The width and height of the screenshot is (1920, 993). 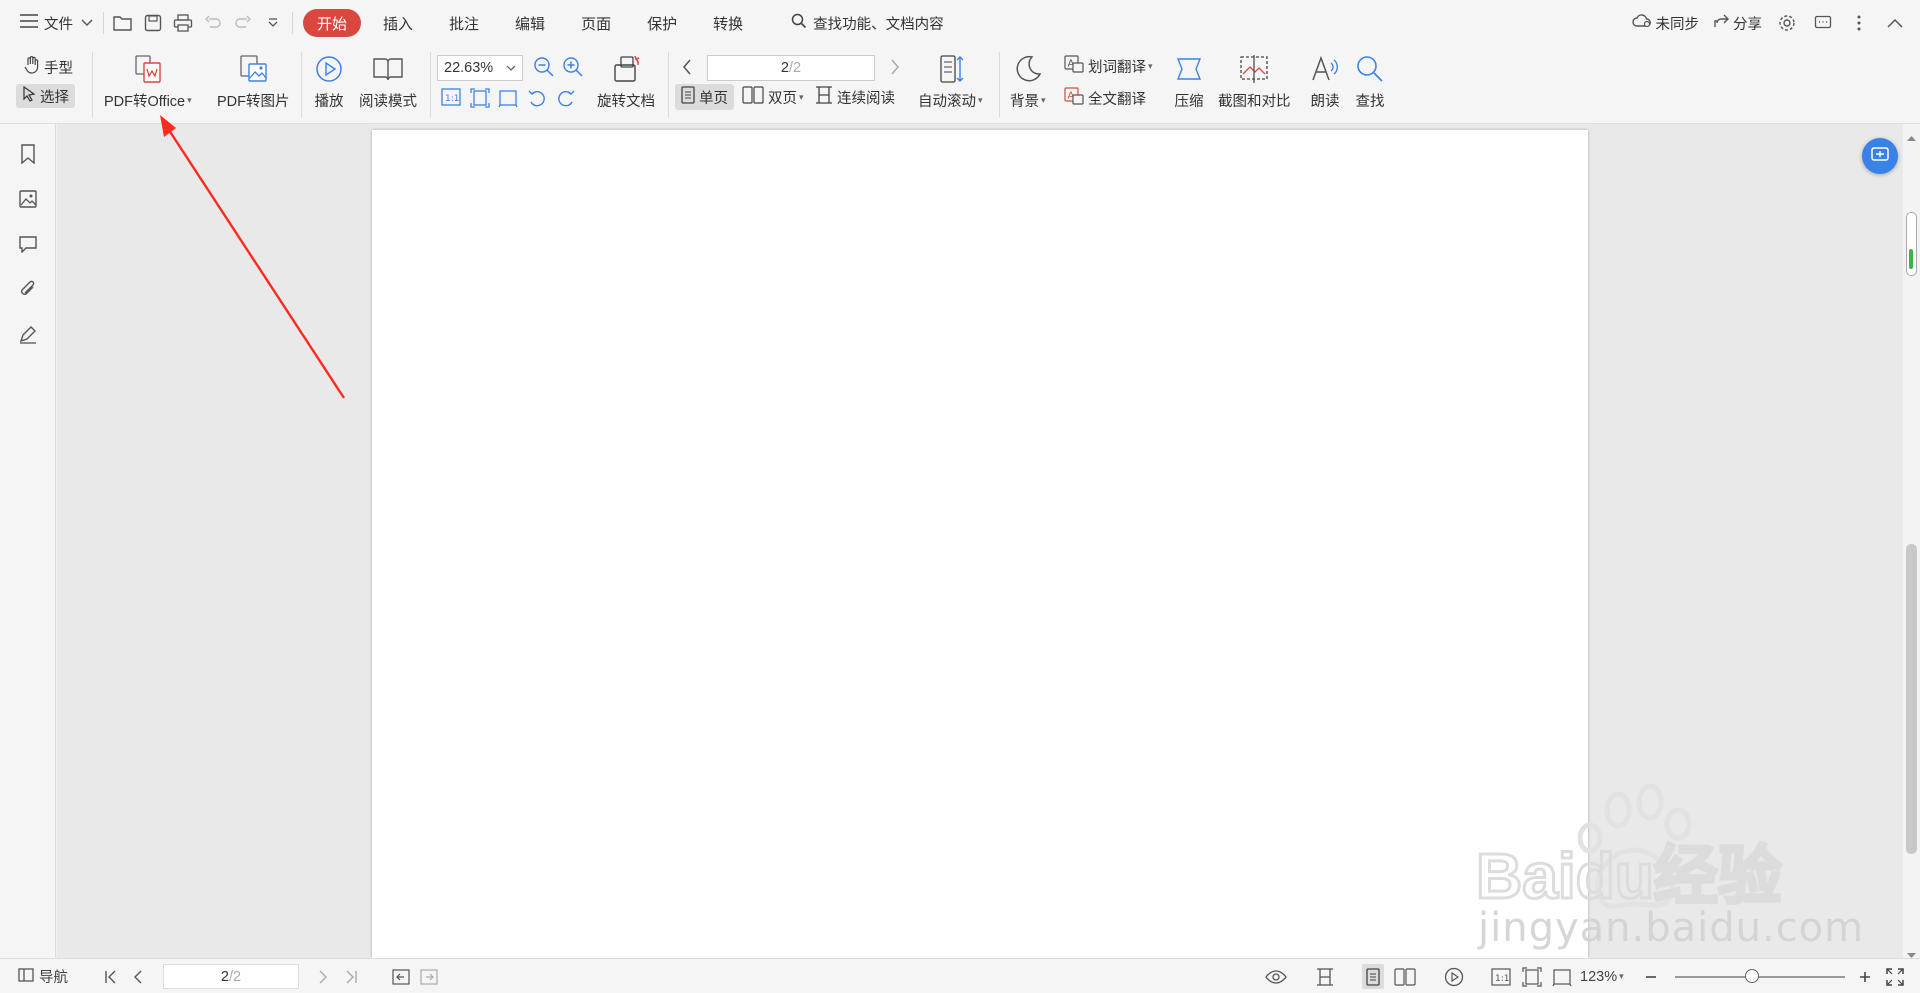 I want to click on double-view-icon, so click(x=1405, y=976).